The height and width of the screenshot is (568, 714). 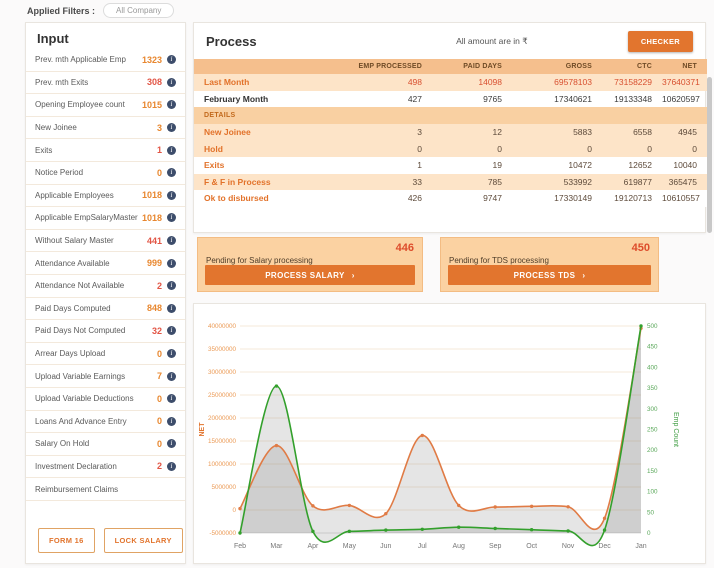 What do you see at coordinates (531, 546) in the screenshot?
I see `svg-text: Oct` at bounding box center [531, 546].